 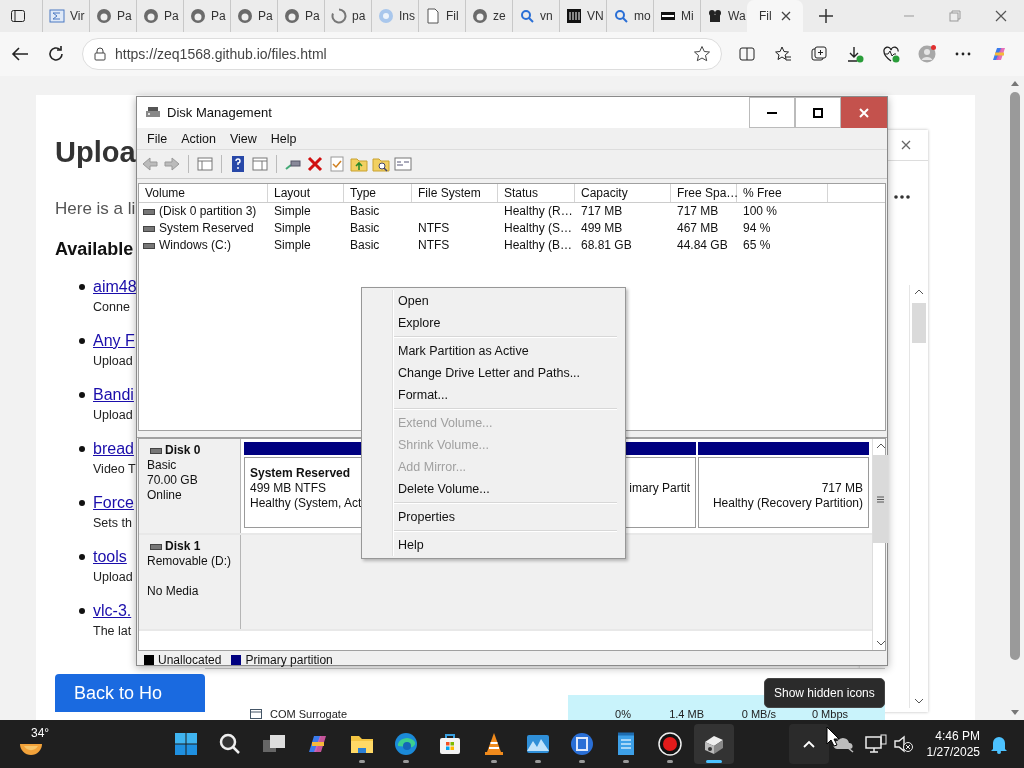 What do you see at coordinates (378, 193) in the screenshot?
I see `column-header: Type` at bounding box center [378, 193].